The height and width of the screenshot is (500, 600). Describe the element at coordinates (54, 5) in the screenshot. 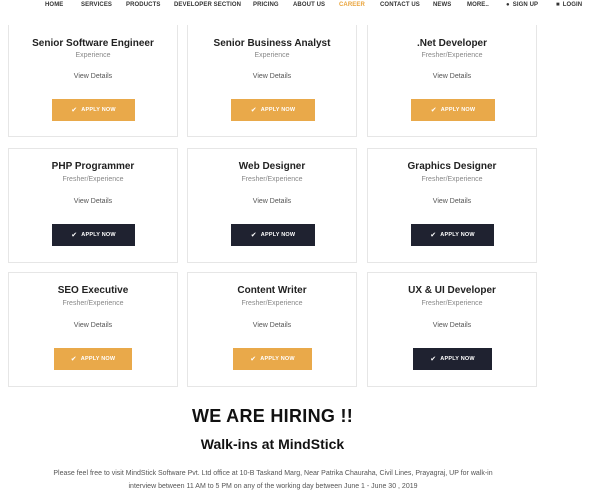

I see `nav-home: HOME` at that location.